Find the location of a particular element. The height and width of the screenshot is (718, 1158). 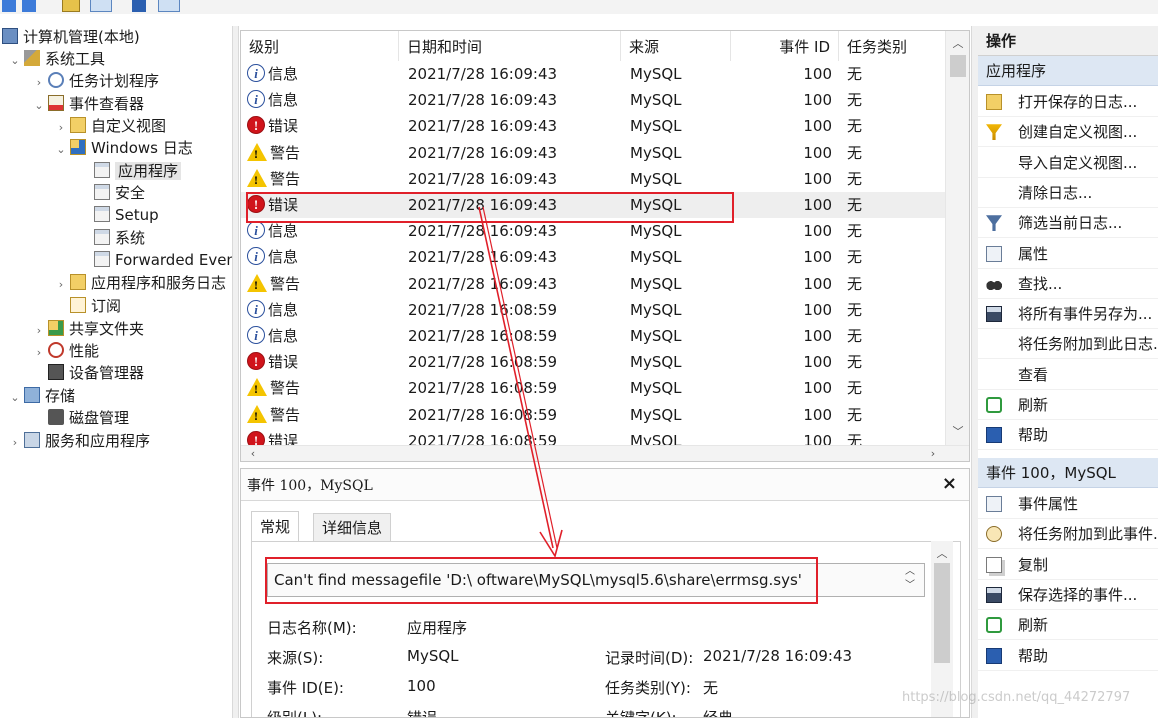

help-toolbar-icon is located at coordinates (139, 6).